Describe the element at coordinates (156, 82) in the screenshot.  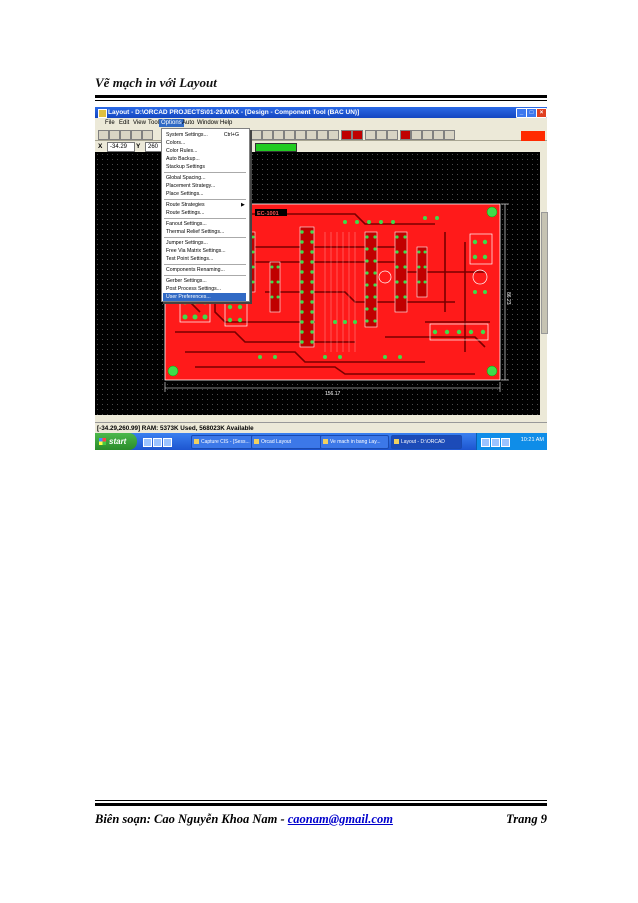
I see `document-title: Vẽ mạch in với Layout` at that location.